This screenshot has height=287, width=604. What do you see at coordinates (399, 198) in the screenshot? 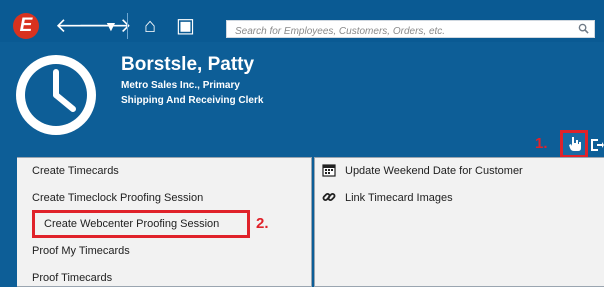
I see `menu-item-link-timecard-images: Link Timecard Images` at bounding box center [399, 198].